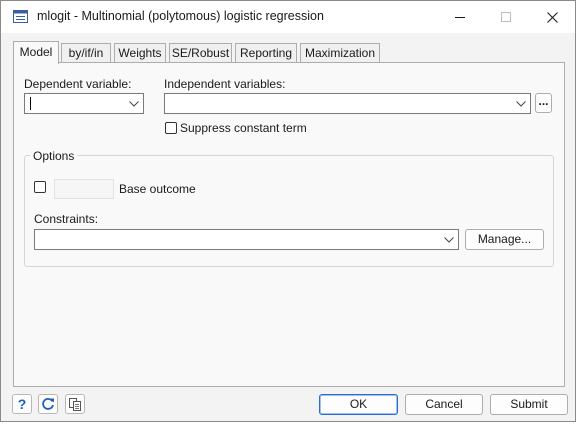 This screenshot has height=424, width=578. I want to click on constraints-dropdown-button, so click(448, 239).